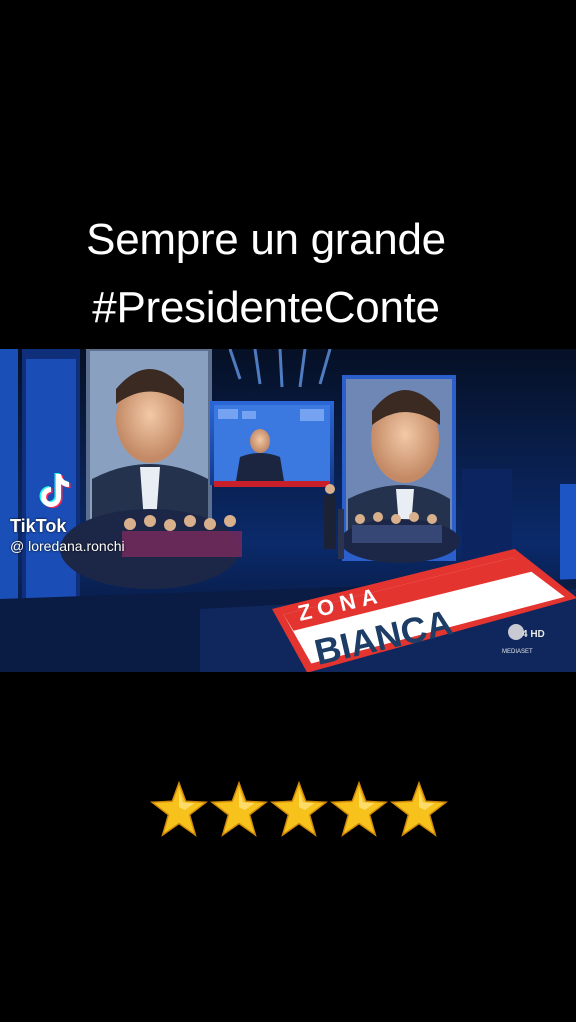  What do you see at coordinates (266, 239) in the screenshot?
I see `caption-line-1: Sempre un grande` at bounding box center [266, 239].